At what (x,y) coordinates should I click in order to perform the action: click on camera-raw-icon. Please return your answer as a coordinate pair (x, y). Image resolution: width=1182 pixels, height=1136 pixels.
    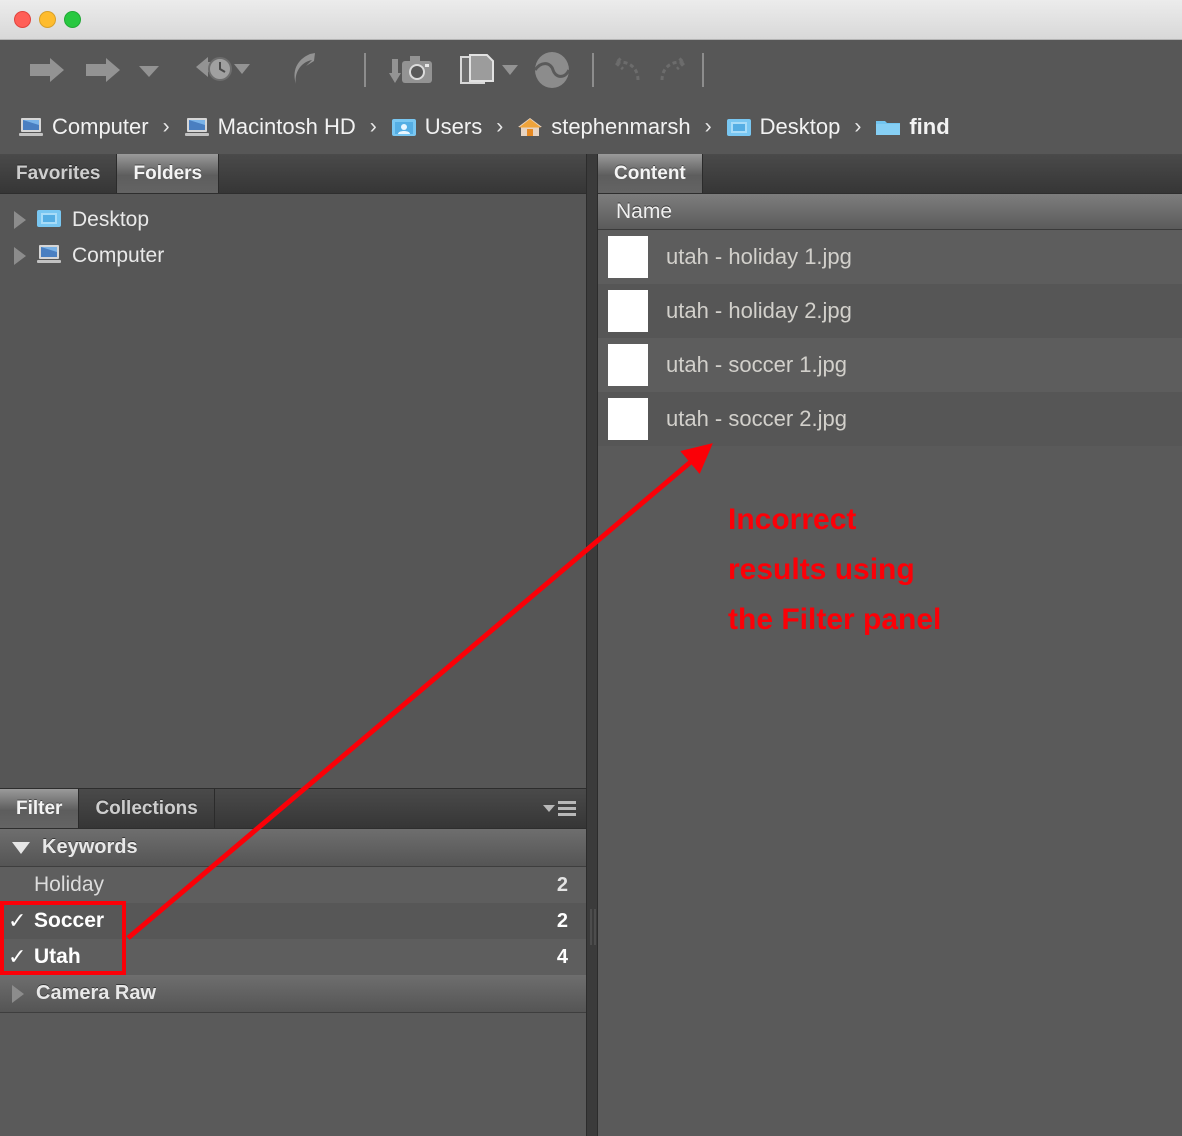
    Looking at the image, I should click on (552, 70).